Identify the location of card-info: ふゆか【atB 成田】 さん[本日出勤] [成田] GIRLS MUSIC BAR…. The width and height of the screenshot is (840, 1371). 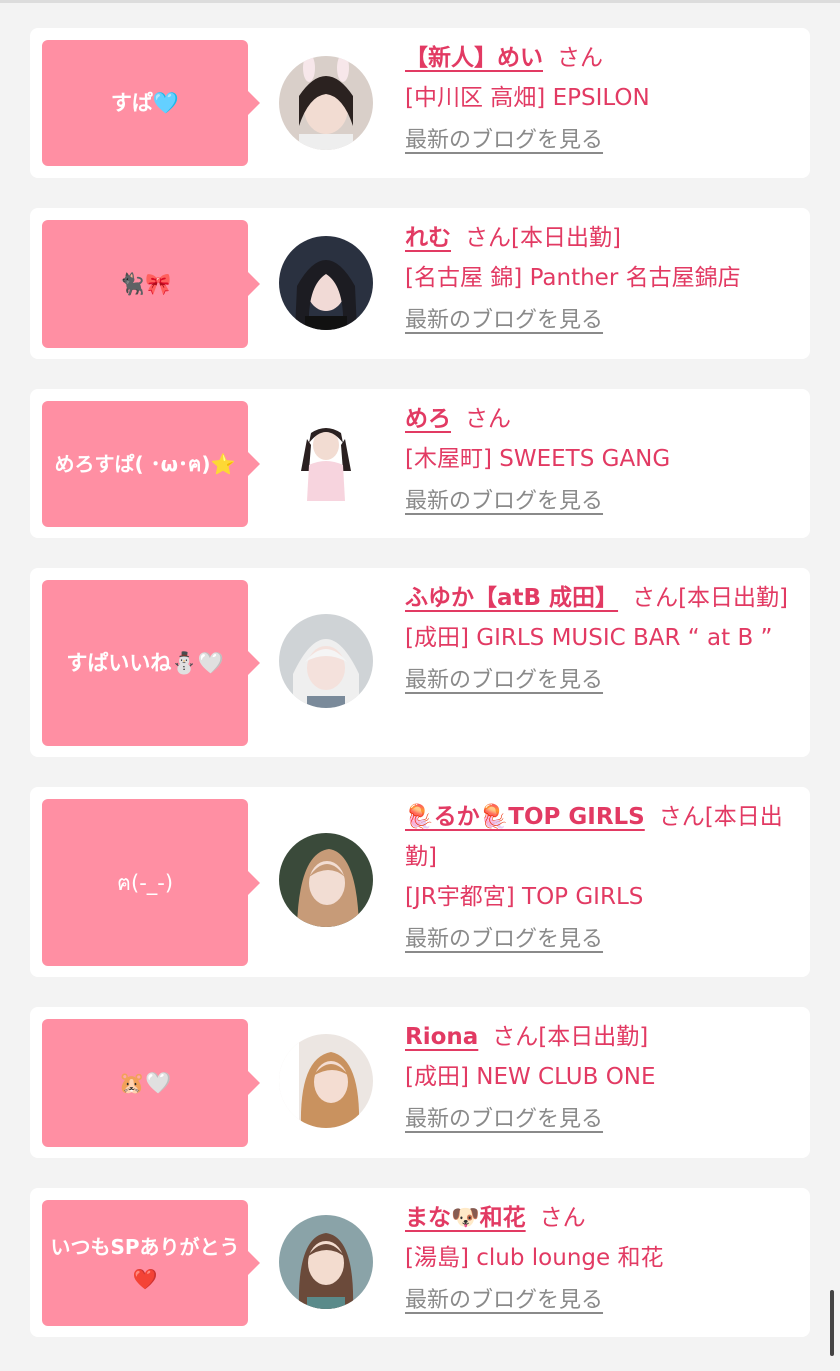
(600, 638).